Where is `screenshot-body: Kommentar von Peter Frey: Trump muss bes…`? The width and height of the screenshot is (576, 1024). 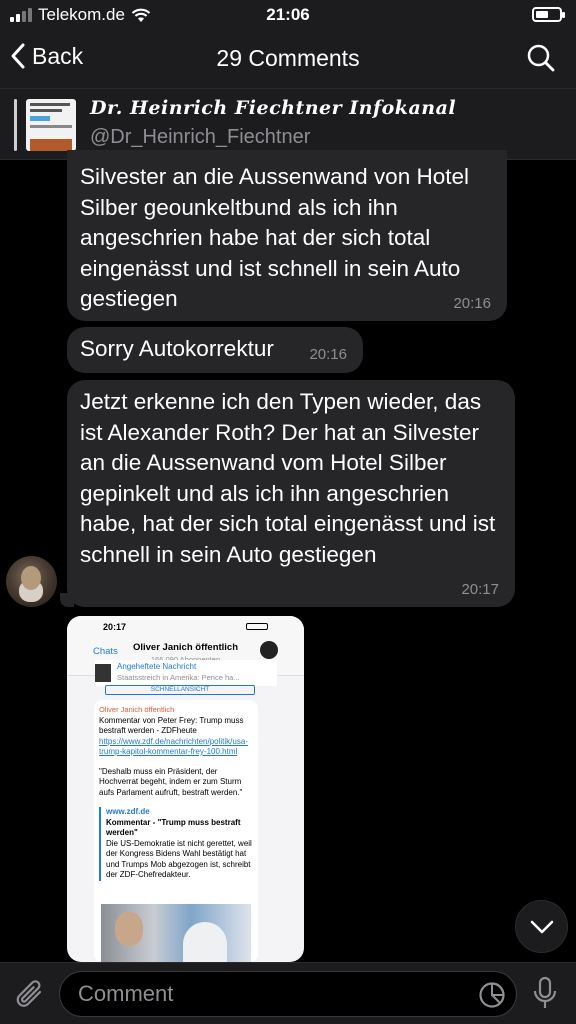 screenshot-body: Kommentar von Peter Frey: Trump muss bes… is located at coordinates (171, 725).